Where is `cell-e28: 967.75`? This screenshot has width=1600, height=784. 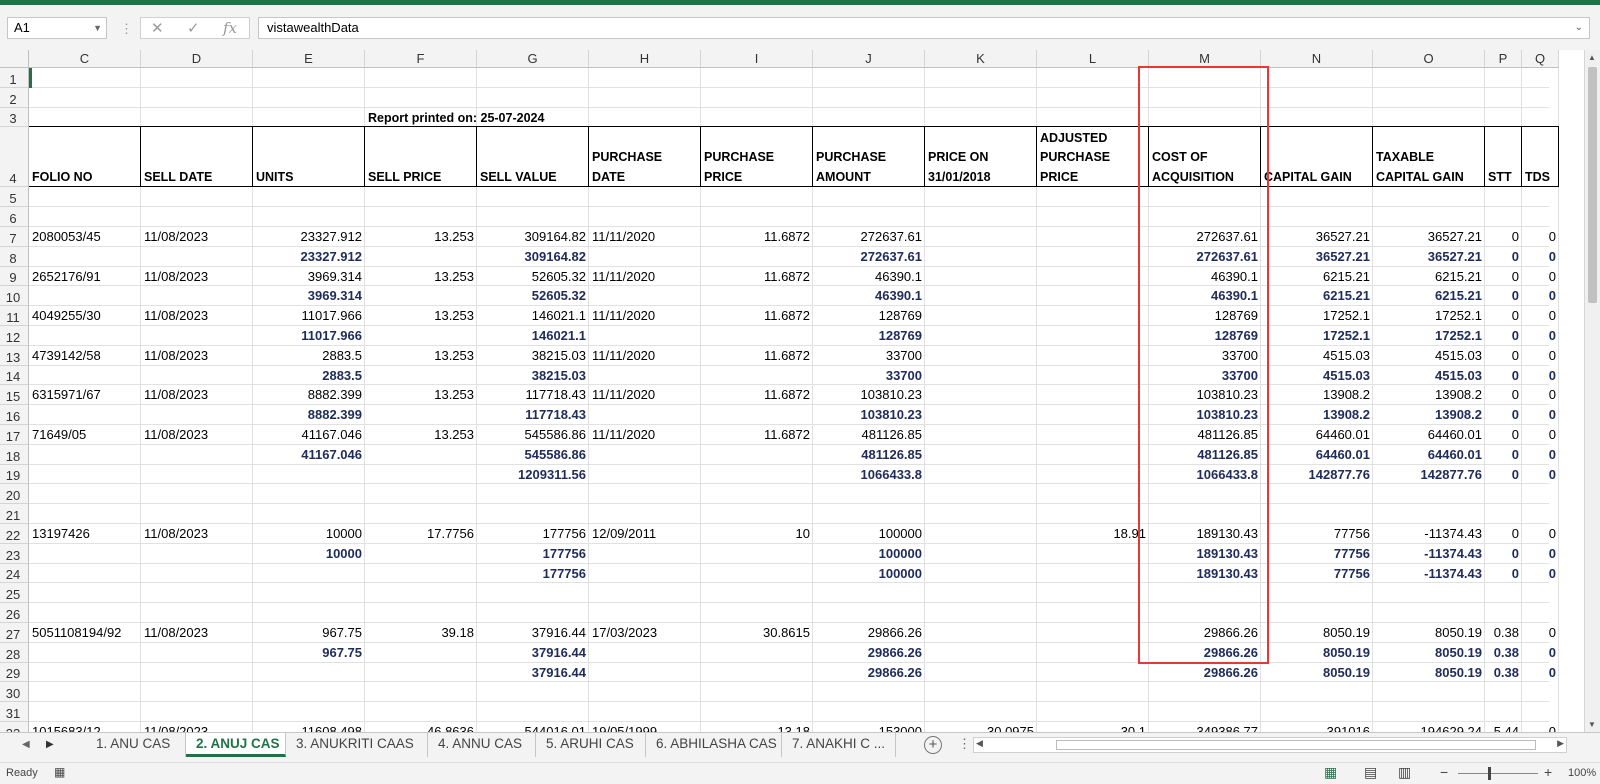
cell-e28: 967.75 is located at coordinates (309, 653).